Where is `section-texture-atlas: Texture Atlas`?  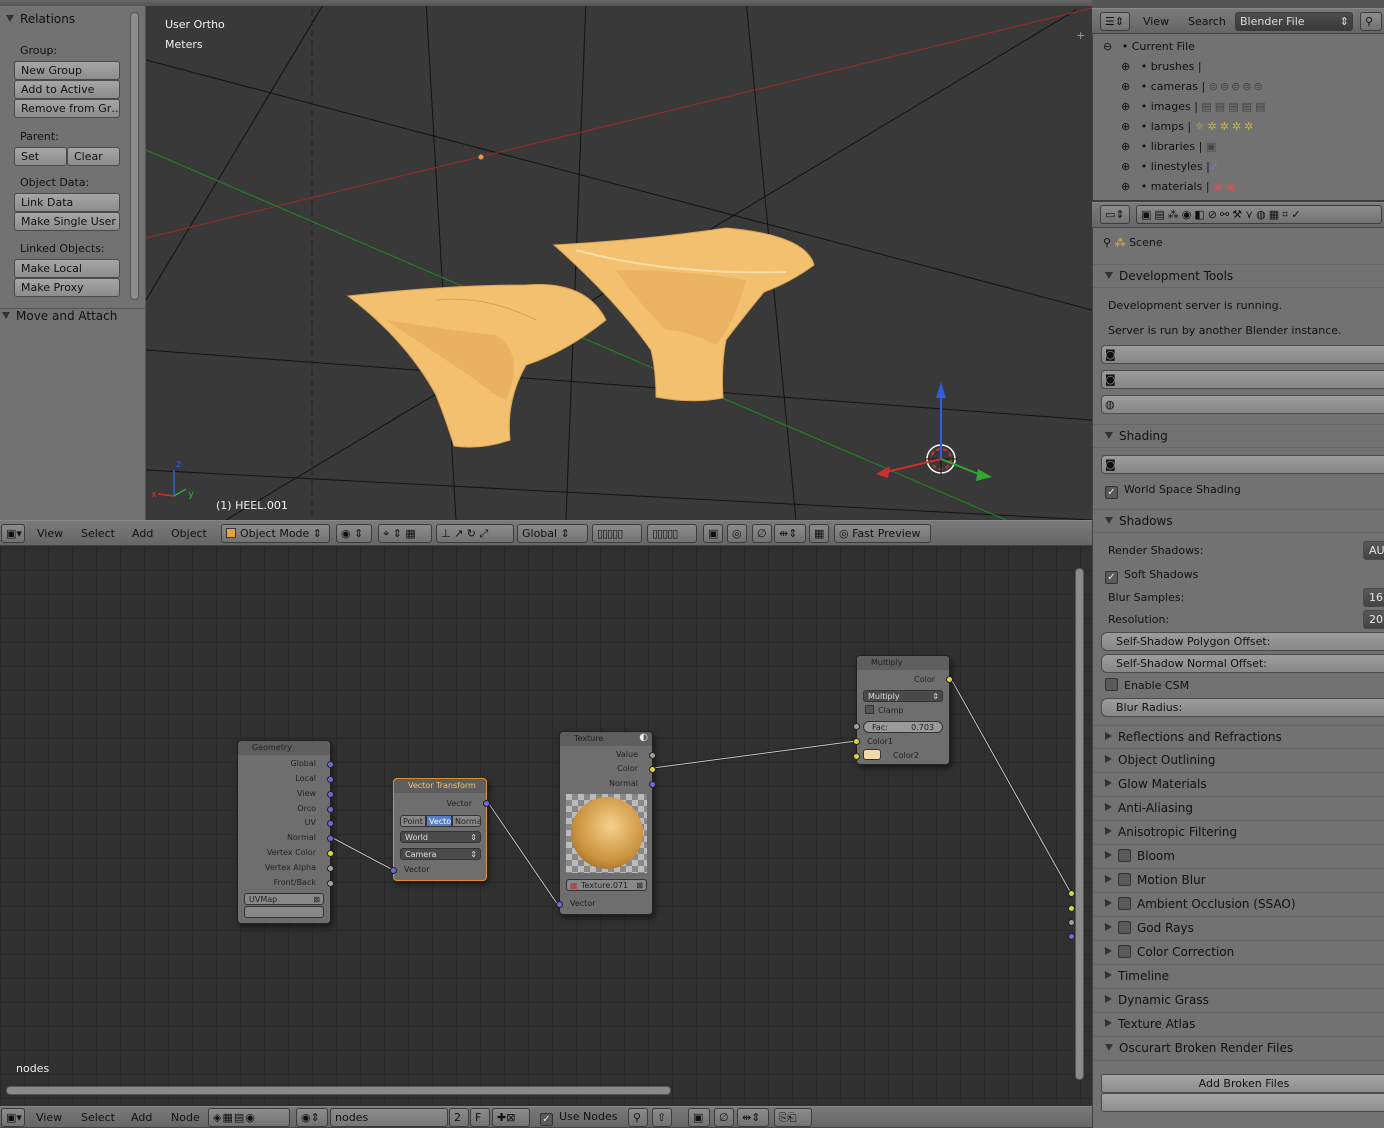 section-texture-atlas: Texture Atlas is located at coordinates (1238, 1025).